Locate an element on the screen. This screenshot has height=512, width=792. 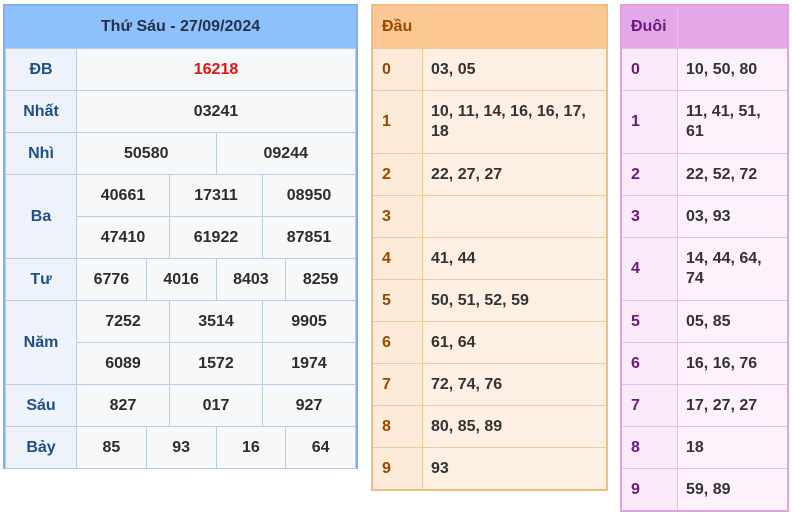
prize-value: 017 is located at coordinates (216, 405).